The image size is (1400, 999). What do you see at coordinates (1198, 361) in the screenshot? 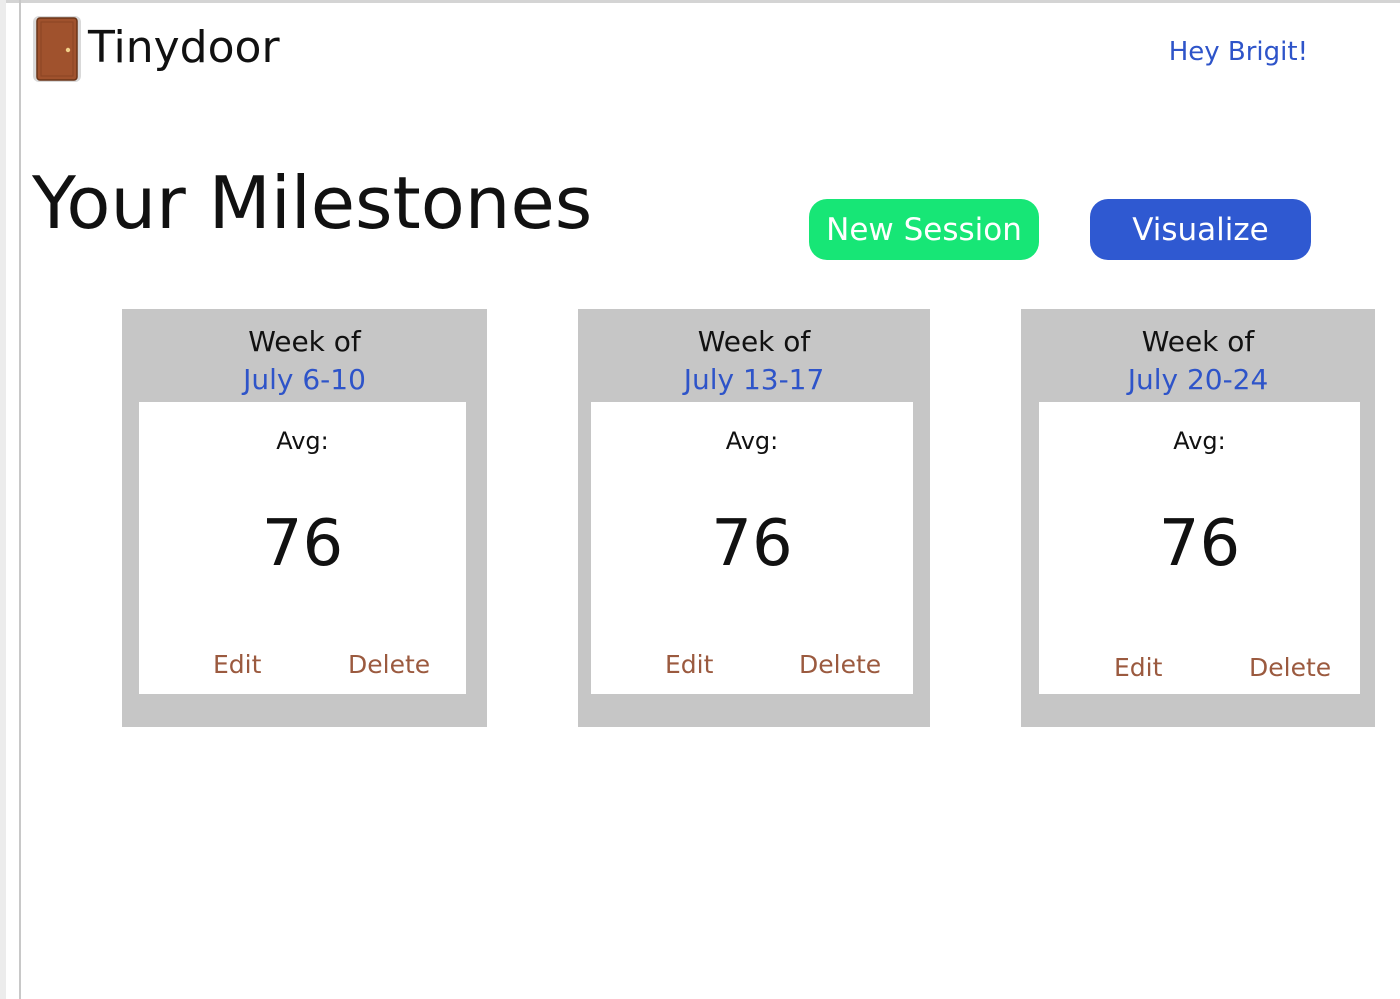
I see `card-header: Week of July 20-24` at bounding box center [1198, 361].